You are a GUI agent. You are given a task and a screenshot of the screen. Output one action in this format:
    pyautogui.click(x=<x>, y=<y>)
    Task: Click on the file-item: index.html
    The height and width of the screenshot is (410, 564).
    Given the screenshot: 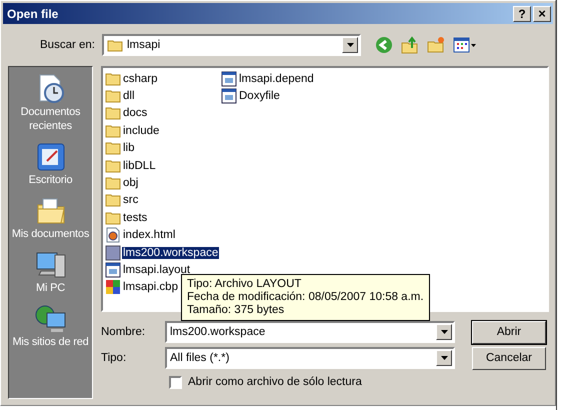 What is the action you would take?
    pyautogui.click(x=141, y=235)
    